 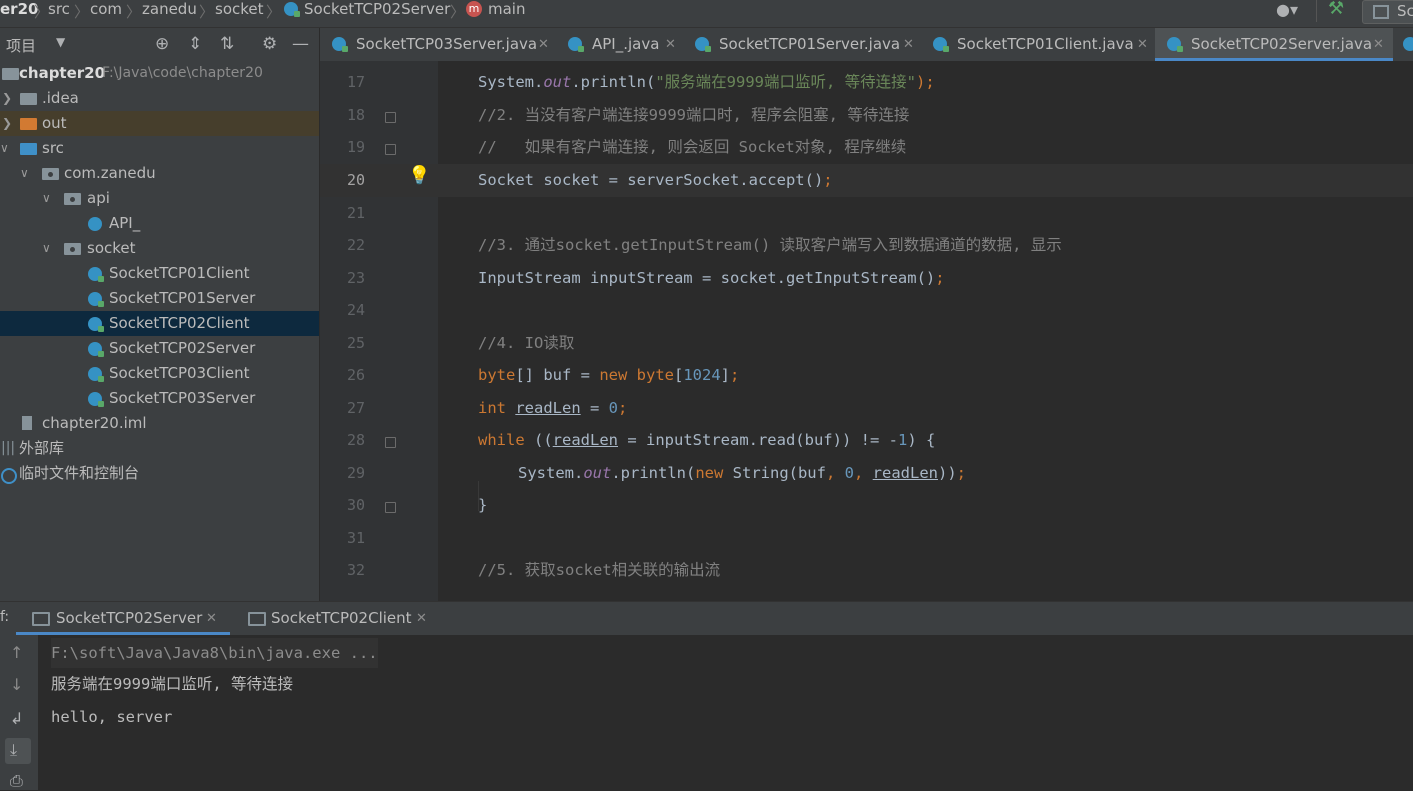 What do you see at coordinates (1037, 44) in the screenshot?
I see `tab-socket-tcp01-client: SocketTCP01Client.java ✕` at bounding box center [1037, 44].